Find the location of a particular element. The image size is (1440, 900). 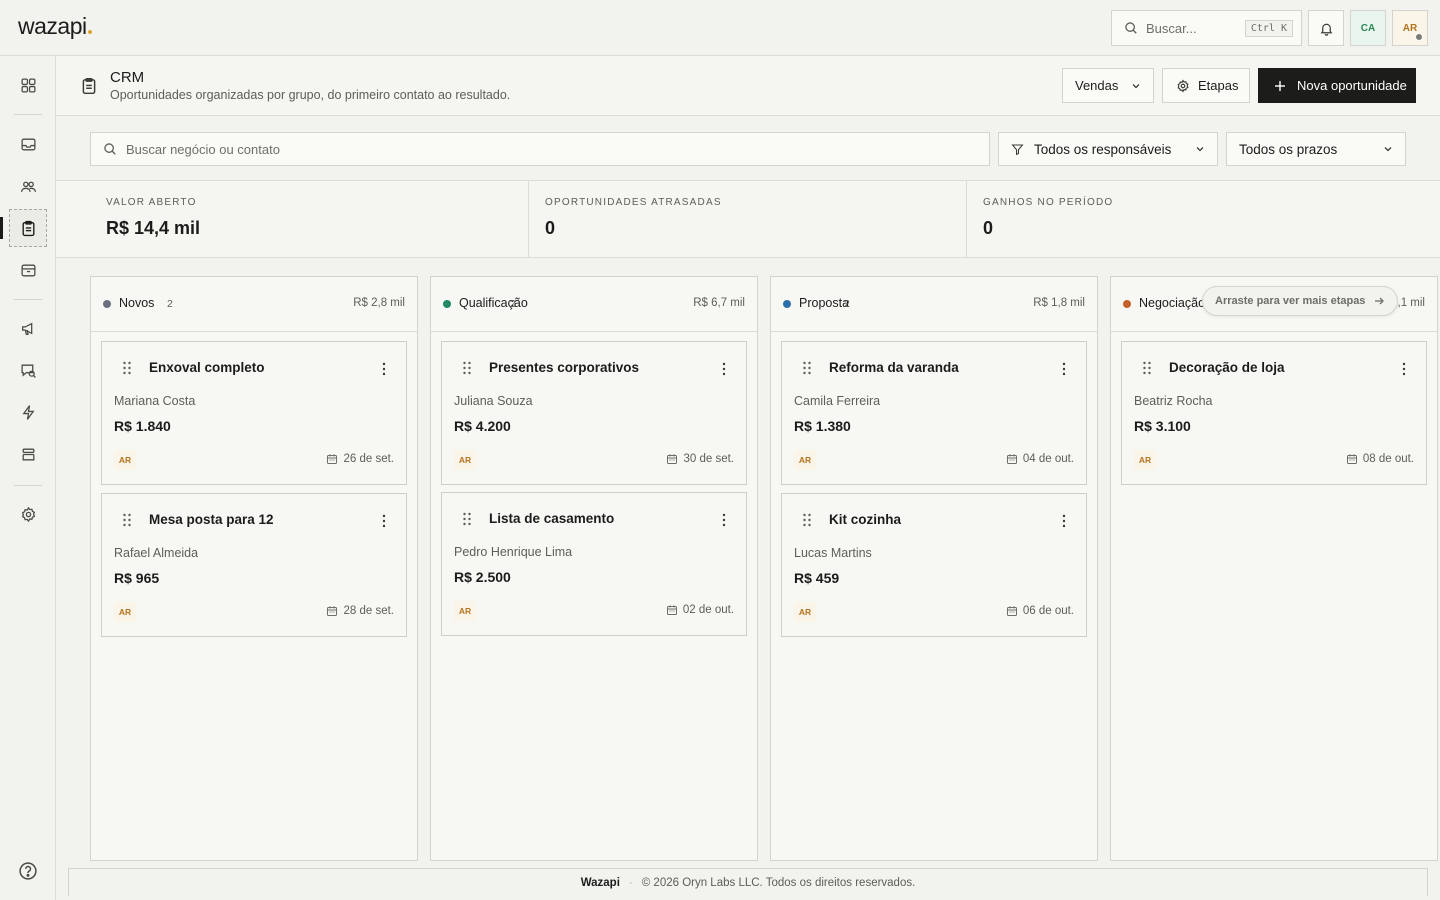

deal-value: R$ 1.380 is located at coordinates (822, 426).